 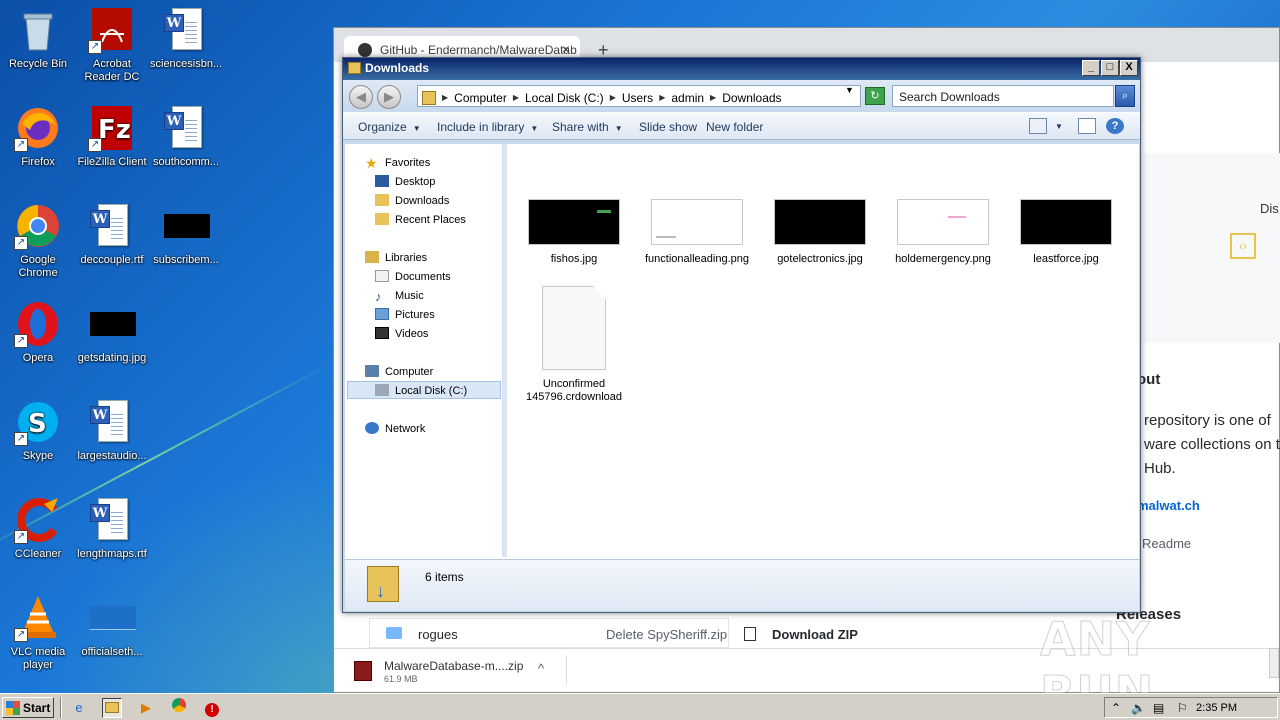 I want to click on computer-icon, so click(x=372, y=371).